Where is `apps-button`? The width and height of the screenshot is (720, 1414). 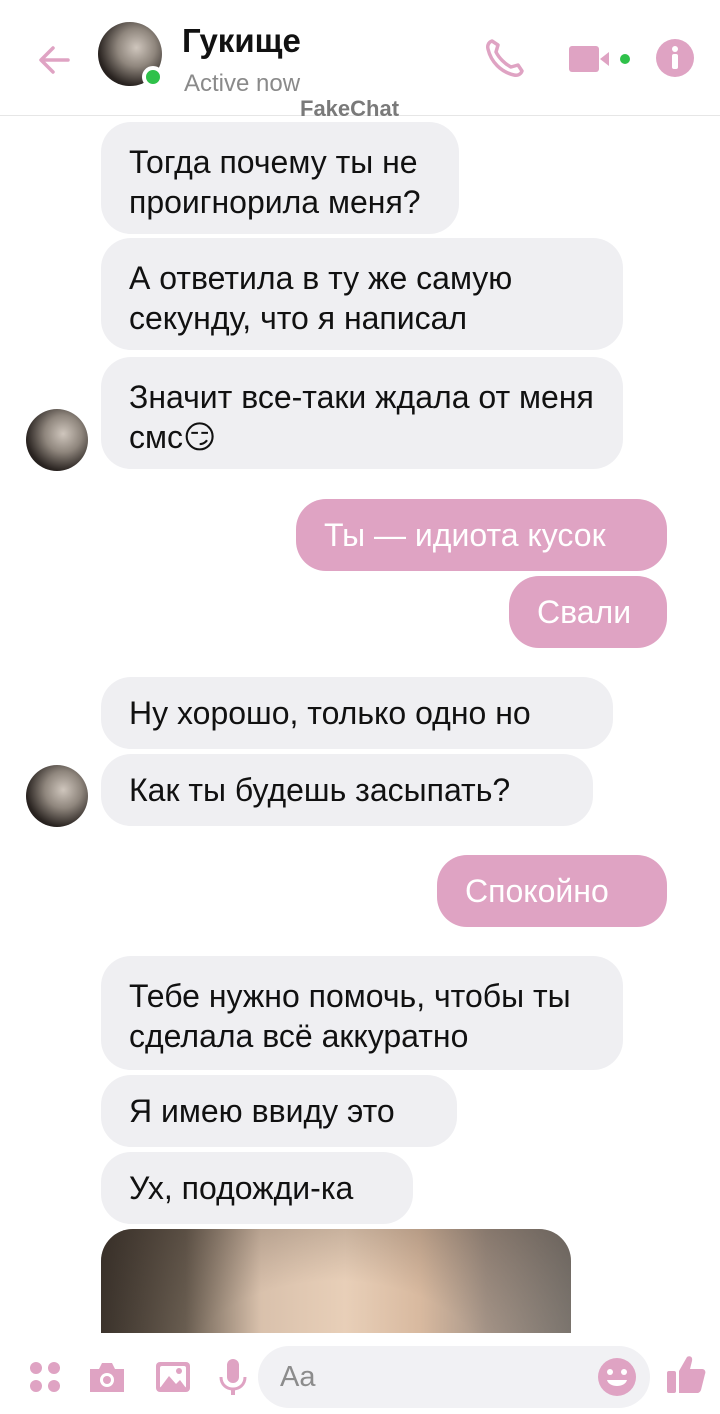 apps-button is located at coordinates (45, 1377).